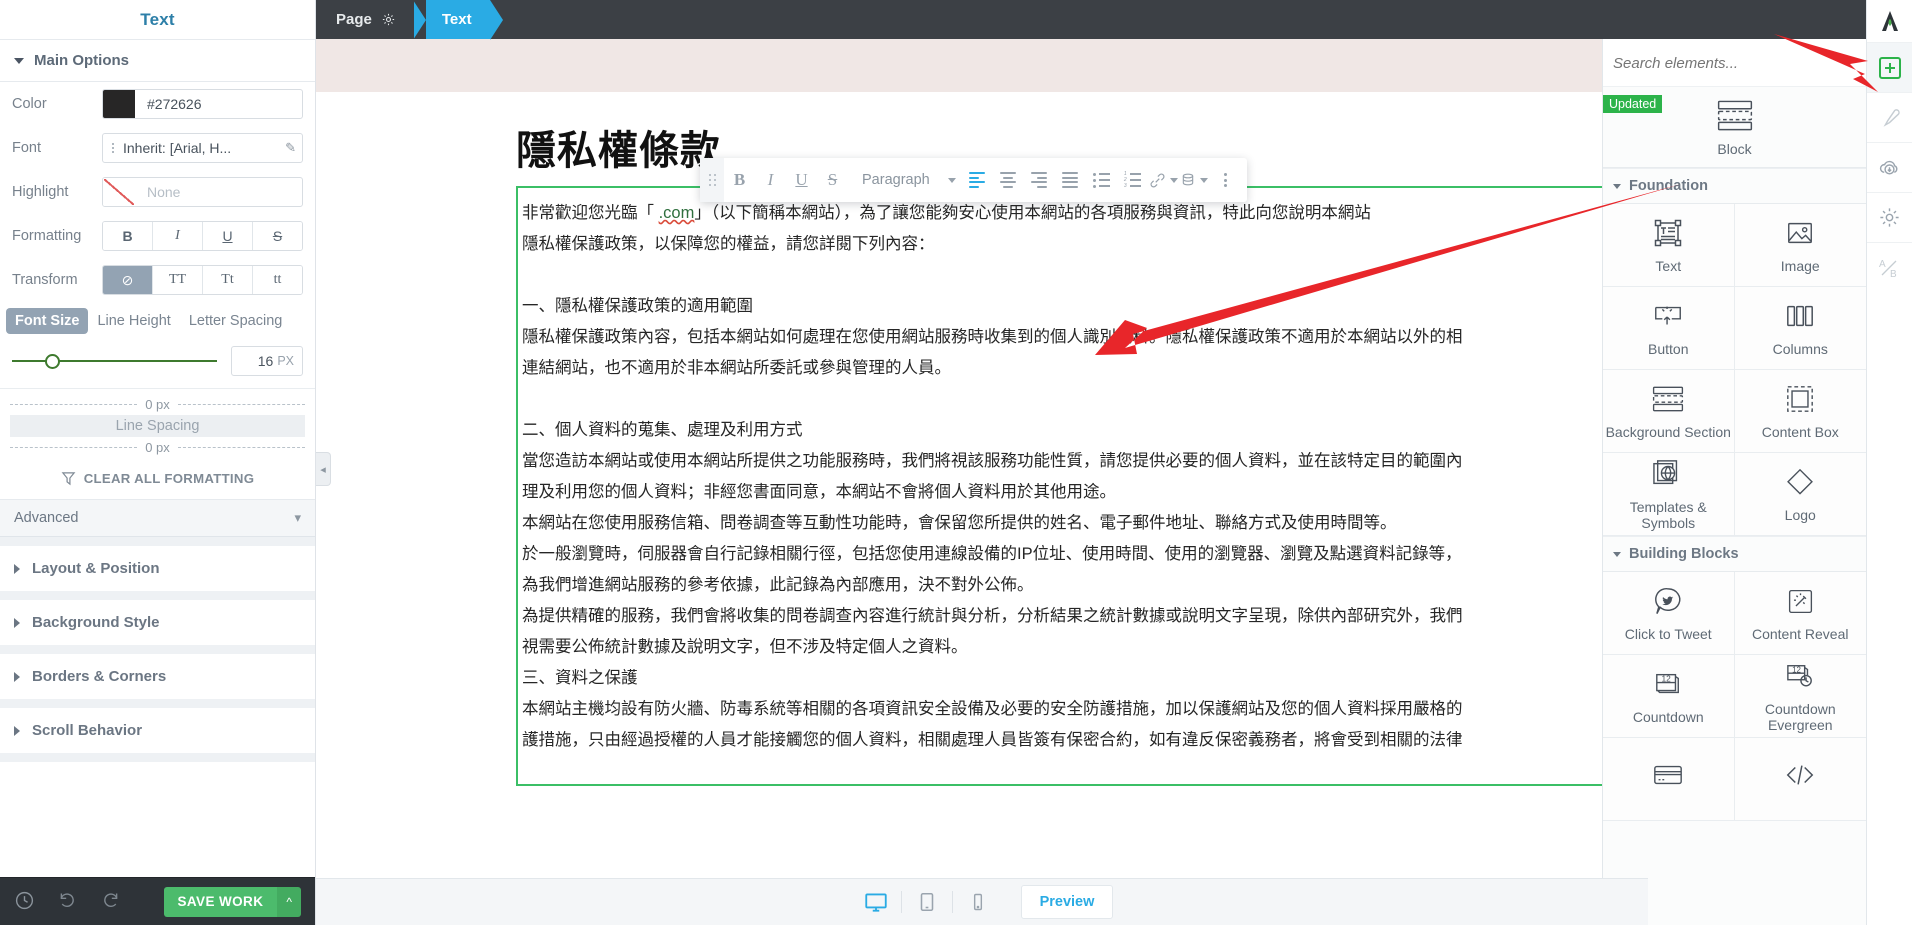 Image resolution: width=1912 pixels, height=925 pixels. I want to click on brush-icon, so click(1889, 117).